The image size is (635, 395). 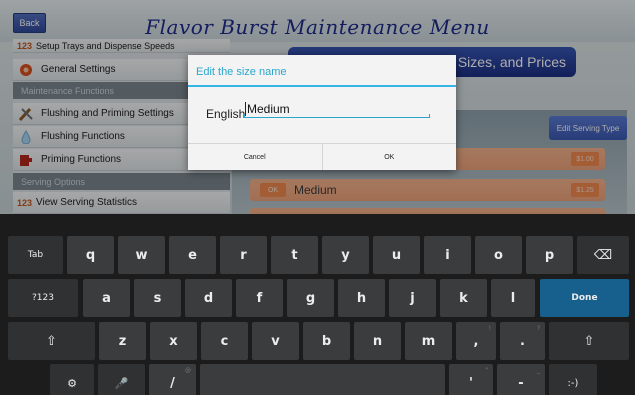 I want to click on key-a: a, so click(x=106, y=298).